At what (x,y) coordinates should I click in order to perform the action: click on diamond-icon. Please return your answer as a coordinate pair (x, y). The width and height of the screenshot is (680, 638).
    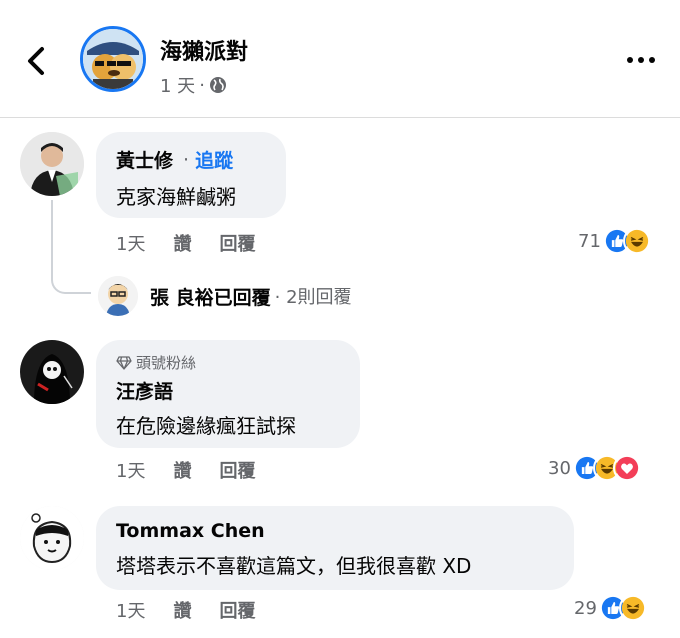
    Looking at the image, I should click on (124, 362).